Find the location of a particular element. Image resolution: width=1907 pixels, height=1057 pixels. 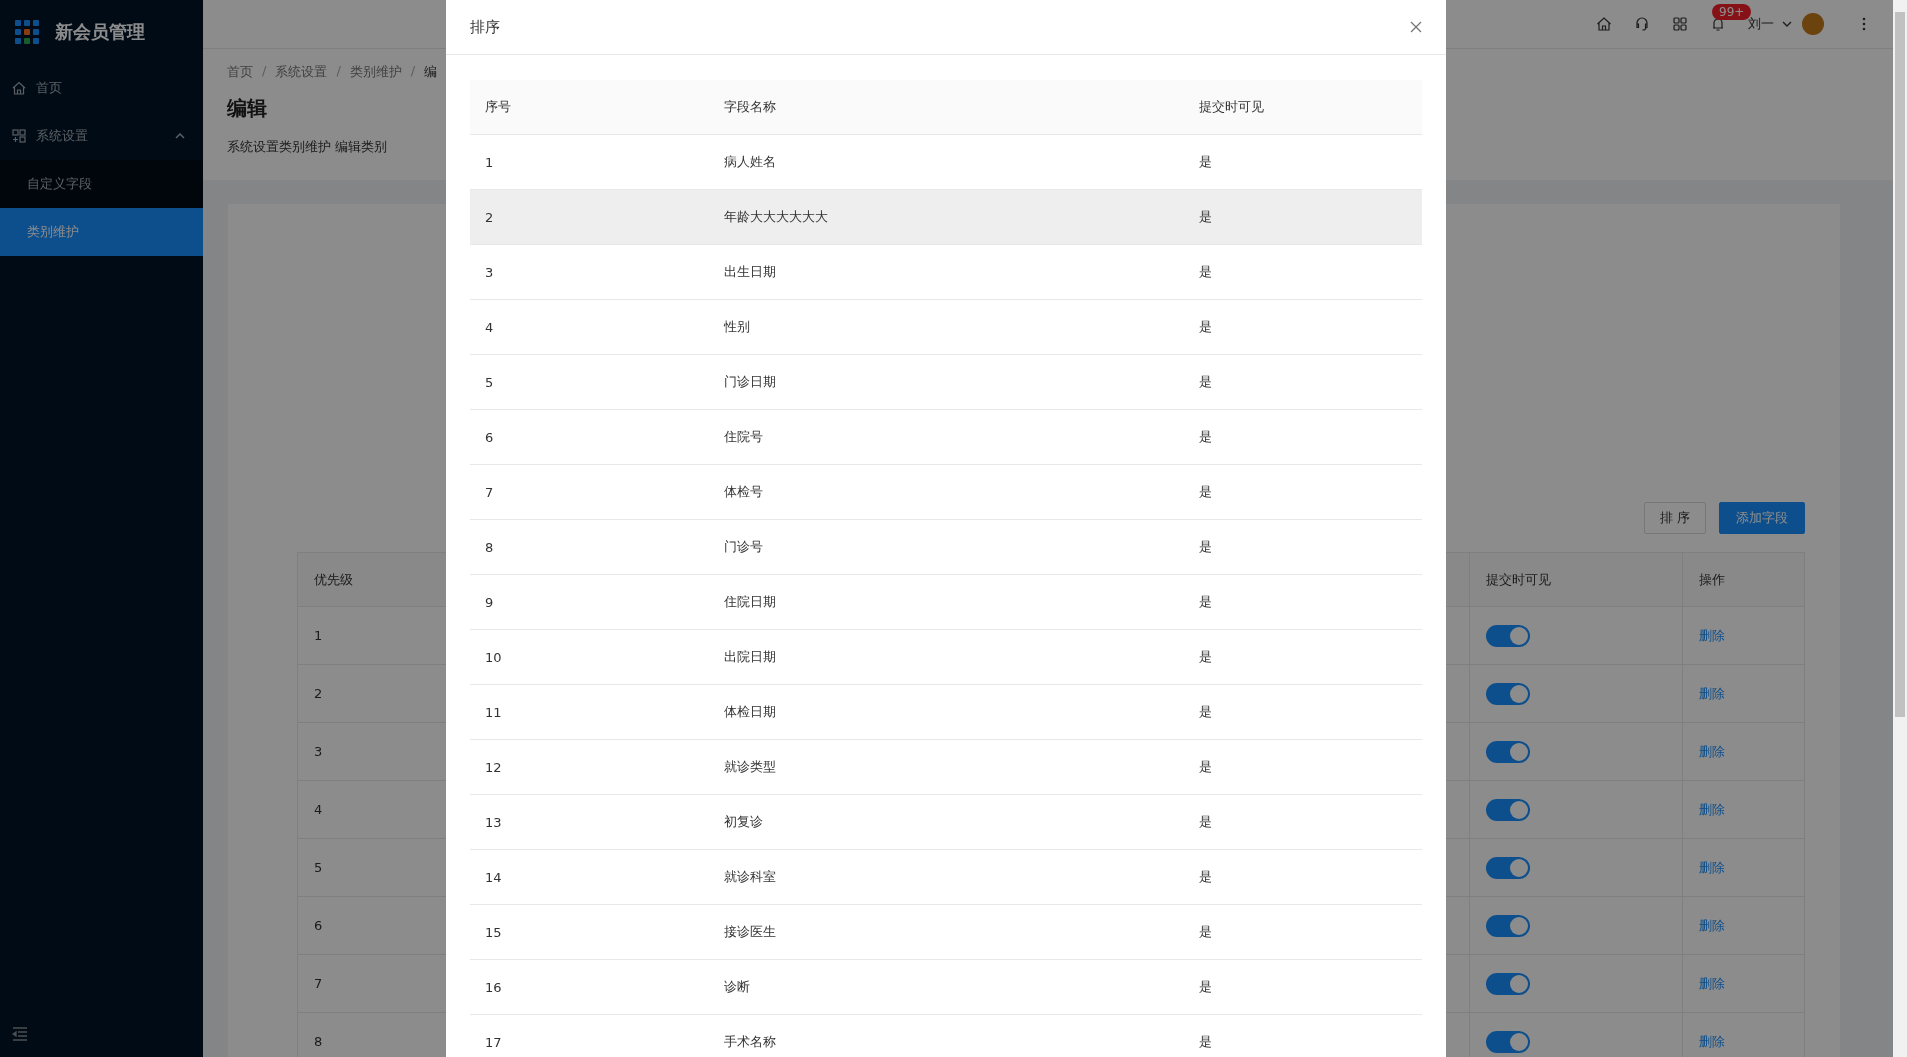

bell-icon is located at coordinates (1718, 24).